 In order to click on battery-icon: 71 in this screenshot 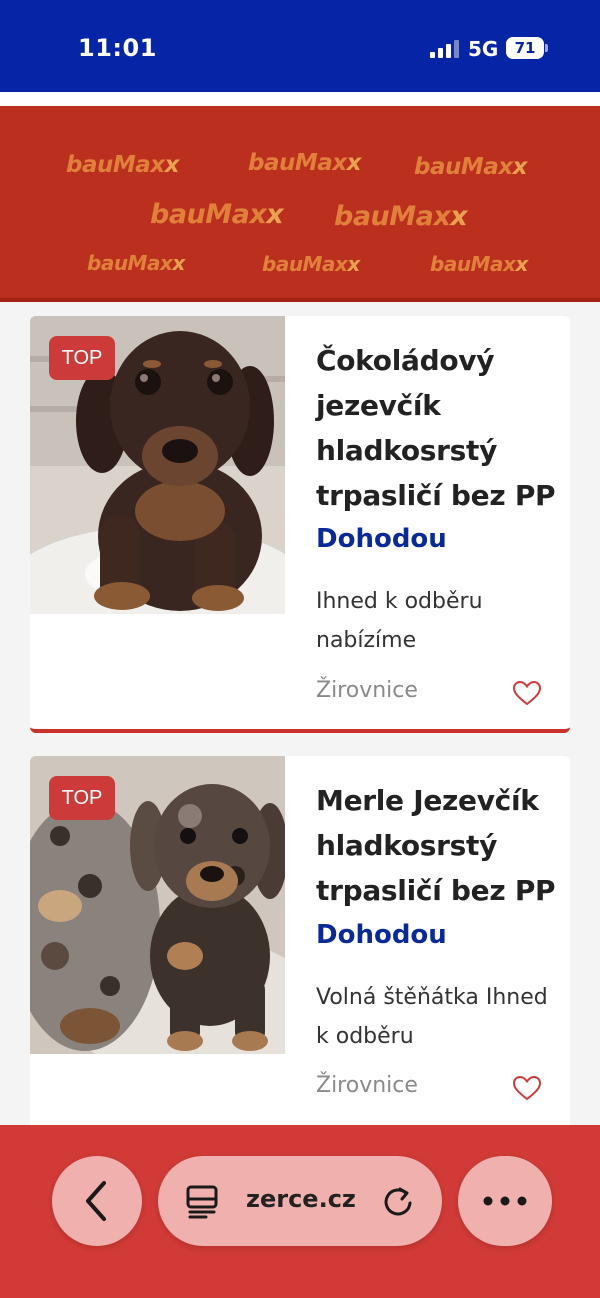, I will do `click(525, 48)`.